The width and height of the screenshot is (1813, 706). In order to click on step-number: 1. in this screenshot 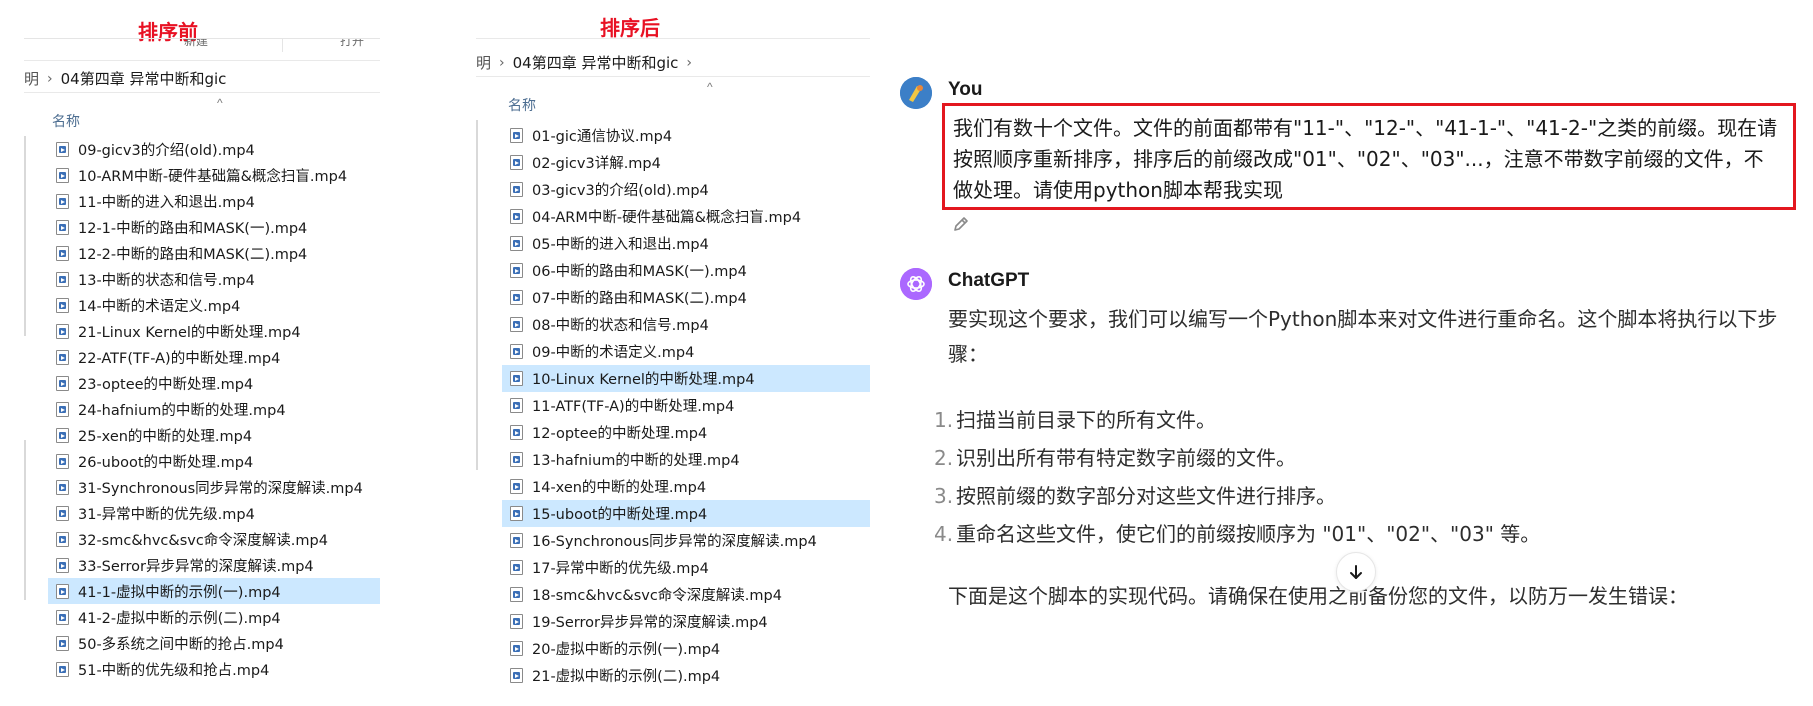, I will do `click(944, 420)`.